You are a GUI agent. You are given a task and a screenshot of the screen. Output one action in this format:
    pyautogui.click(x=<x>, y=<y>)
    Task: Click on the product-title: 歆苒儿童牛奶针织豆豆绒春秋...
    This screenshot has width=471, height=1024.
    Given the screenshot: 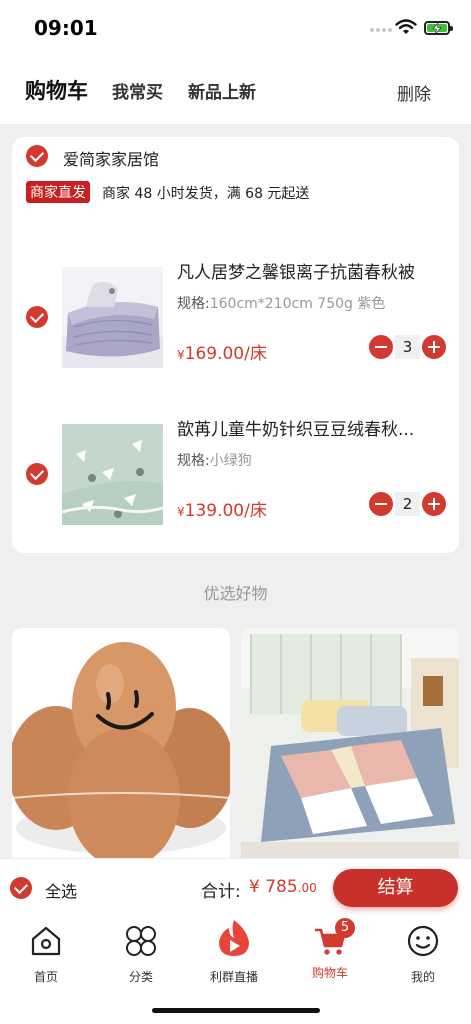 What is the action you would take?
    pyautogui.click(x=314, y=427)
    